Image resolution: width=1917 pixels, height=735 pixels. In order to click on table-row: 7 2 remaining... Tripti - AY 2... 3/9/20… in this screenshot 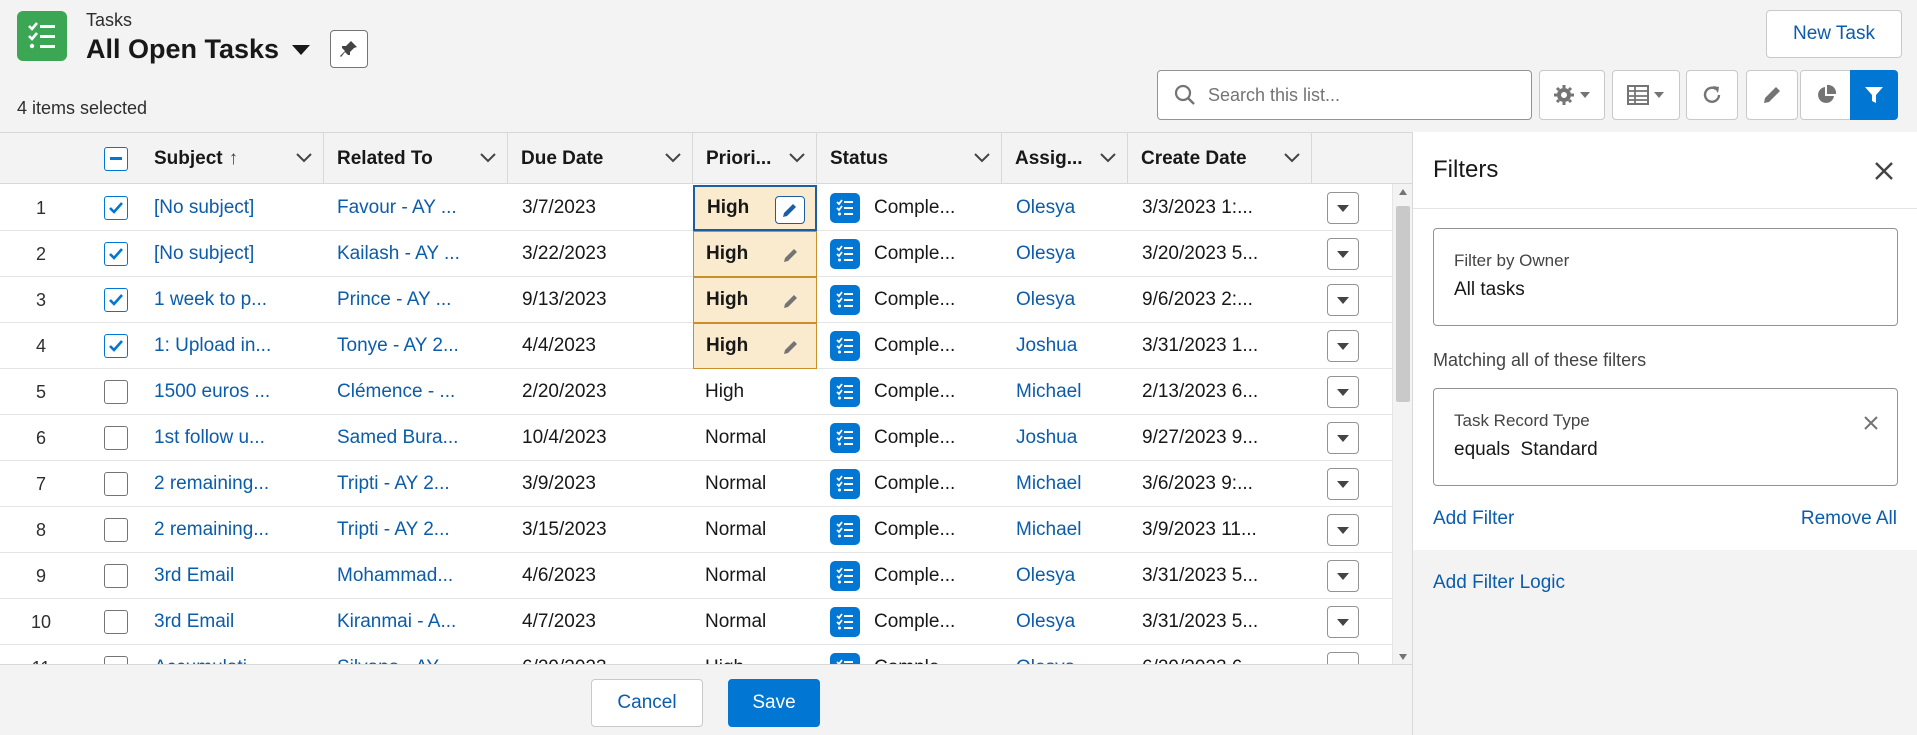, I will do `click(696, 484)`.